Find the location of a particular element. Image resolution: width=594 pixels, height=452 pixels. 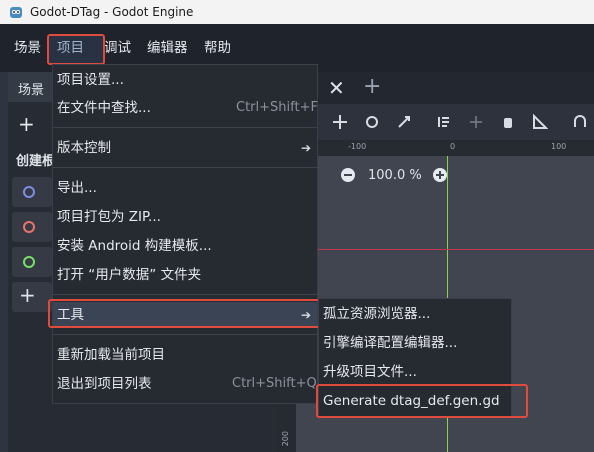

node2d-icon is located at coordinates (29, 192).